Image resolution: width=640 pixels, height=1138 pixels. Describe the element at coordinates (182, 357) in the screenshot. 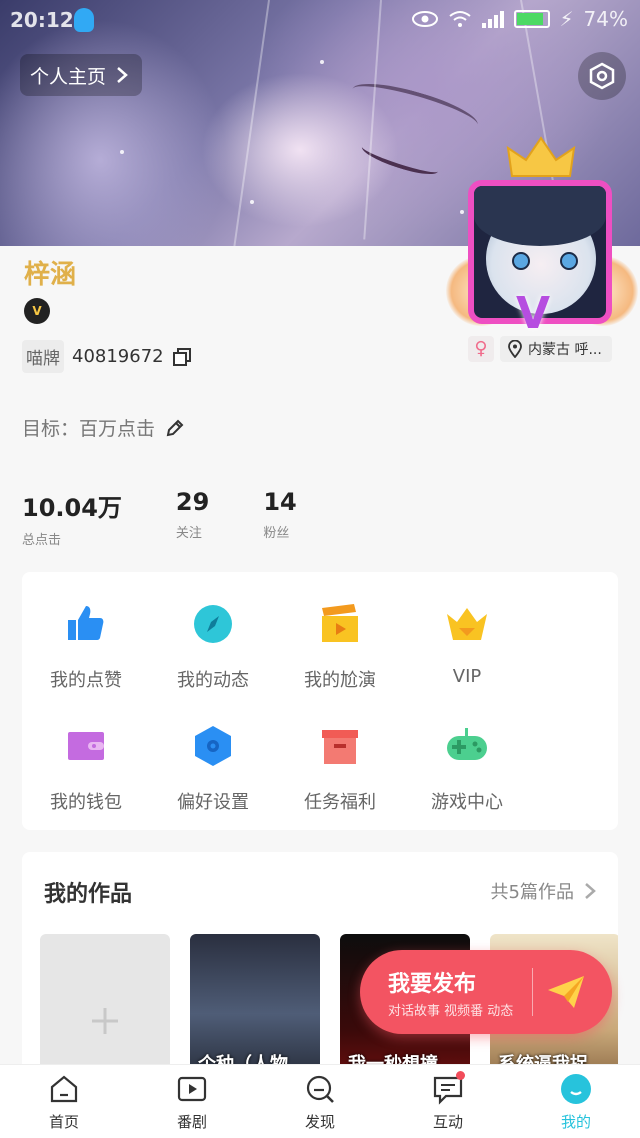

I see `copy-icon` at that location.